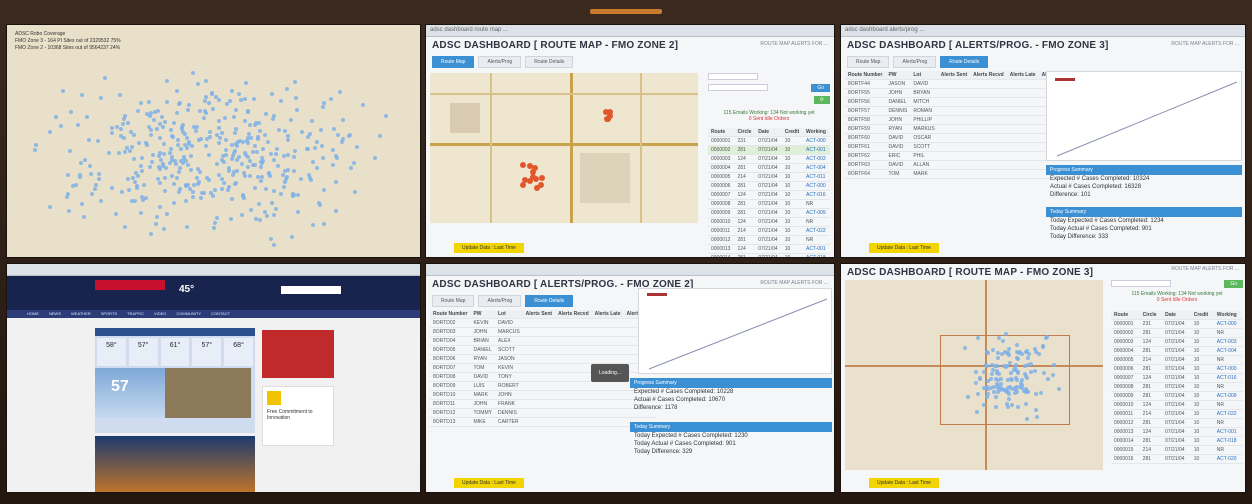  I want to click on column-header: Route Number, so click(450, 314).